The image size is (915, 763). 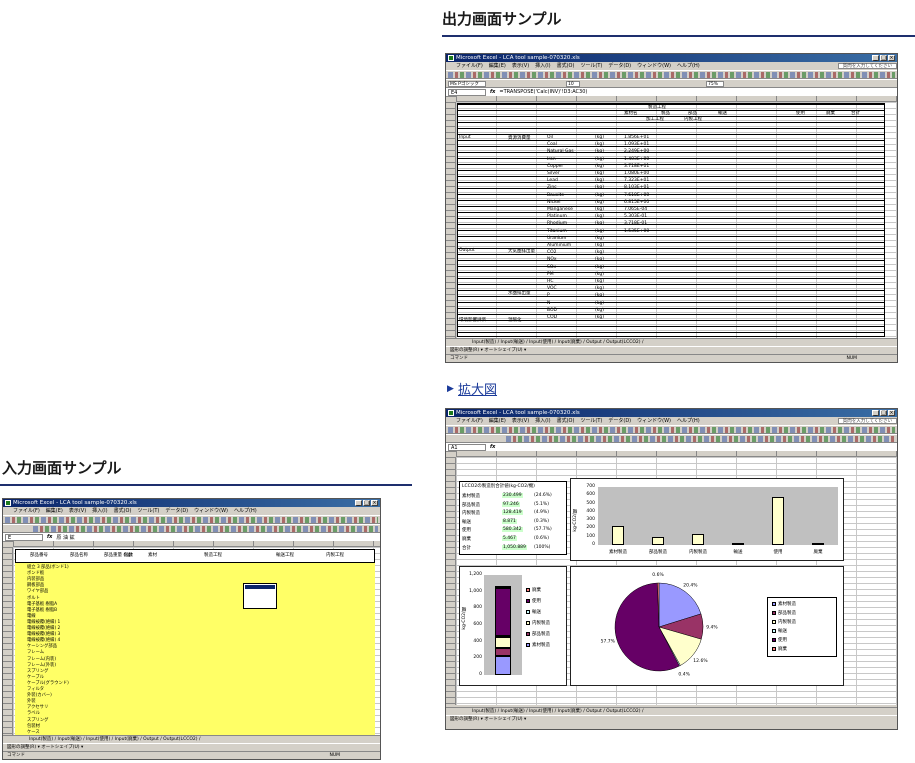 I want to click on substance-cell: Titanium, so click(x=557, y=231).